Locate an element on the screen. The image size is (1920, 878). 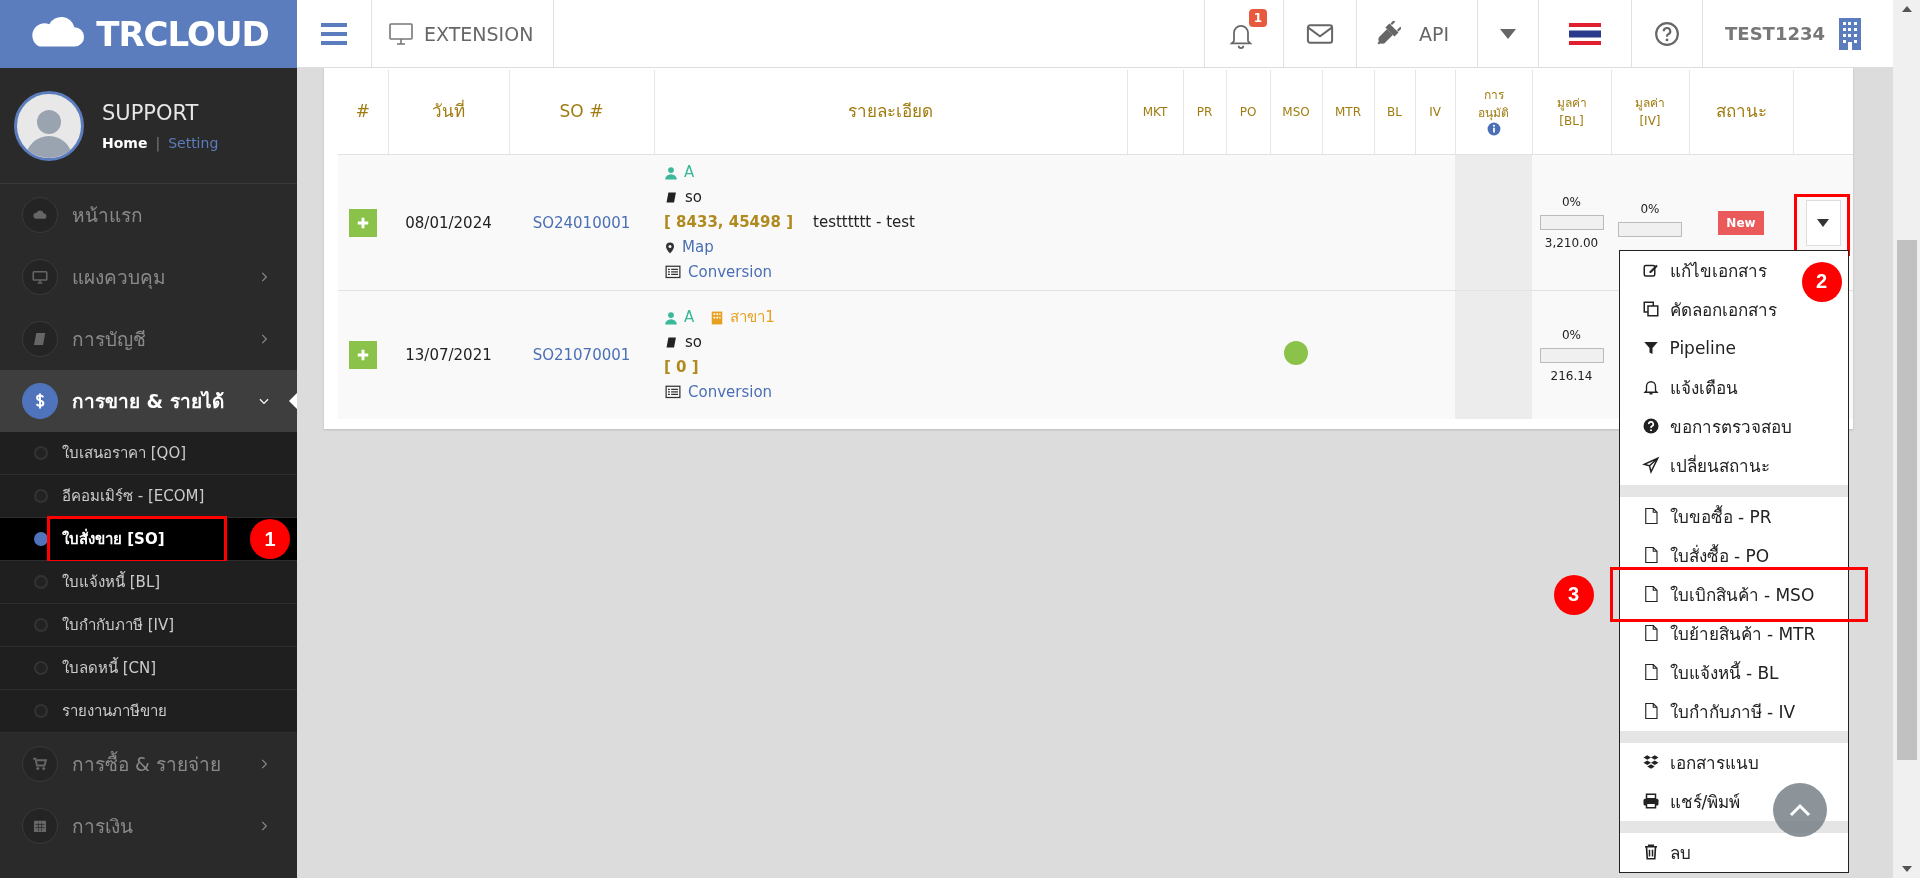
menu-item: เอกสารแนบ is located at coordinates (1733, 762).